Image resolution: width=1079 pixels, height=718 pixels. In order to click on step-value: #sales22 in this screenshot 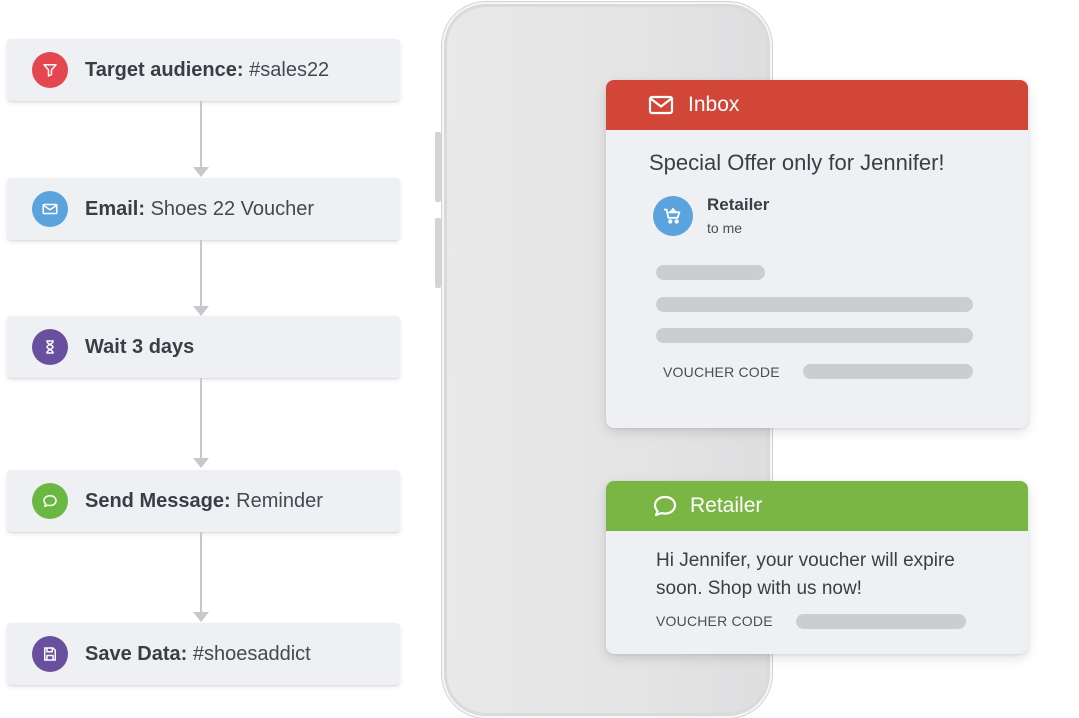, I will do `click(289, 69)`.